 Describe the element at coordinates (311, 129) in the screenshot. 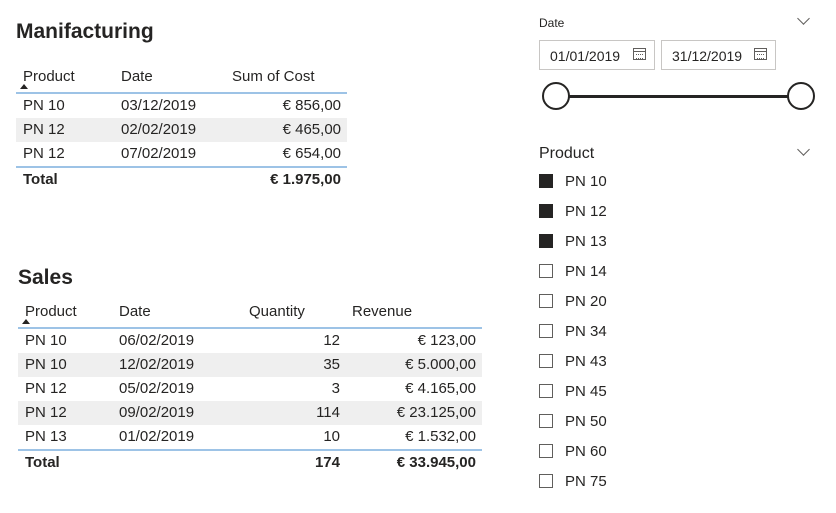

I see `cell-cost: € 465,00` at that location.